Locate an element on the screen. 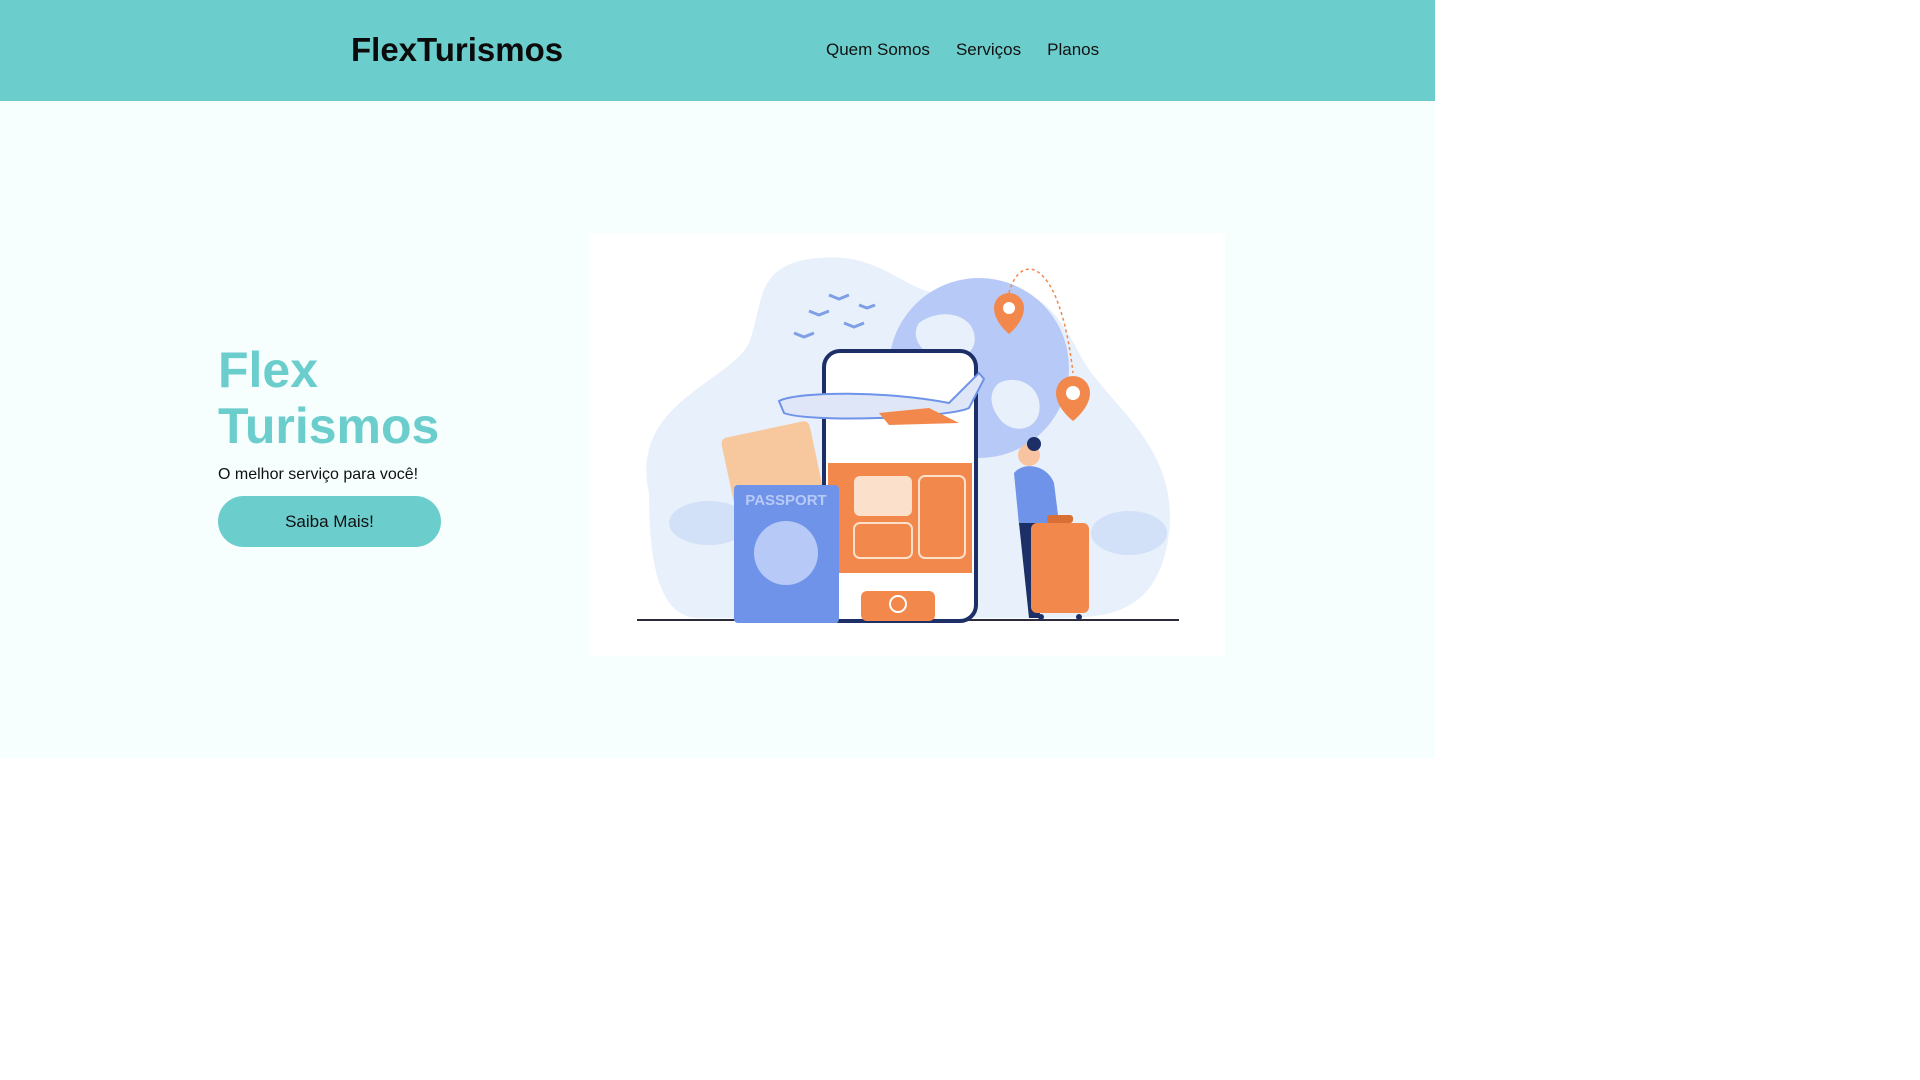 The image size is (1920, 1080). travel-illustration: PASSPORT is located at coordinates (907, 444).